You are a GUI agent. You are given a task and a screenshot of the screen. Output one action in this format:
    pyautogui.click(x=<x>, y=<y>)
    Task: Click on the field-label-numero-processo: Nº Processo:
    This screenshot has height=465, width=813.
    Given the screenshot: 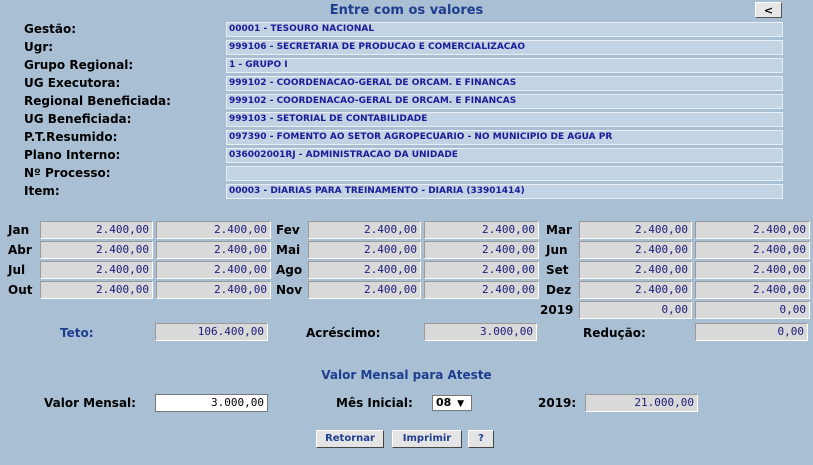 What is the action you would take?
    pyautogui.click(x=67, y=173)
    